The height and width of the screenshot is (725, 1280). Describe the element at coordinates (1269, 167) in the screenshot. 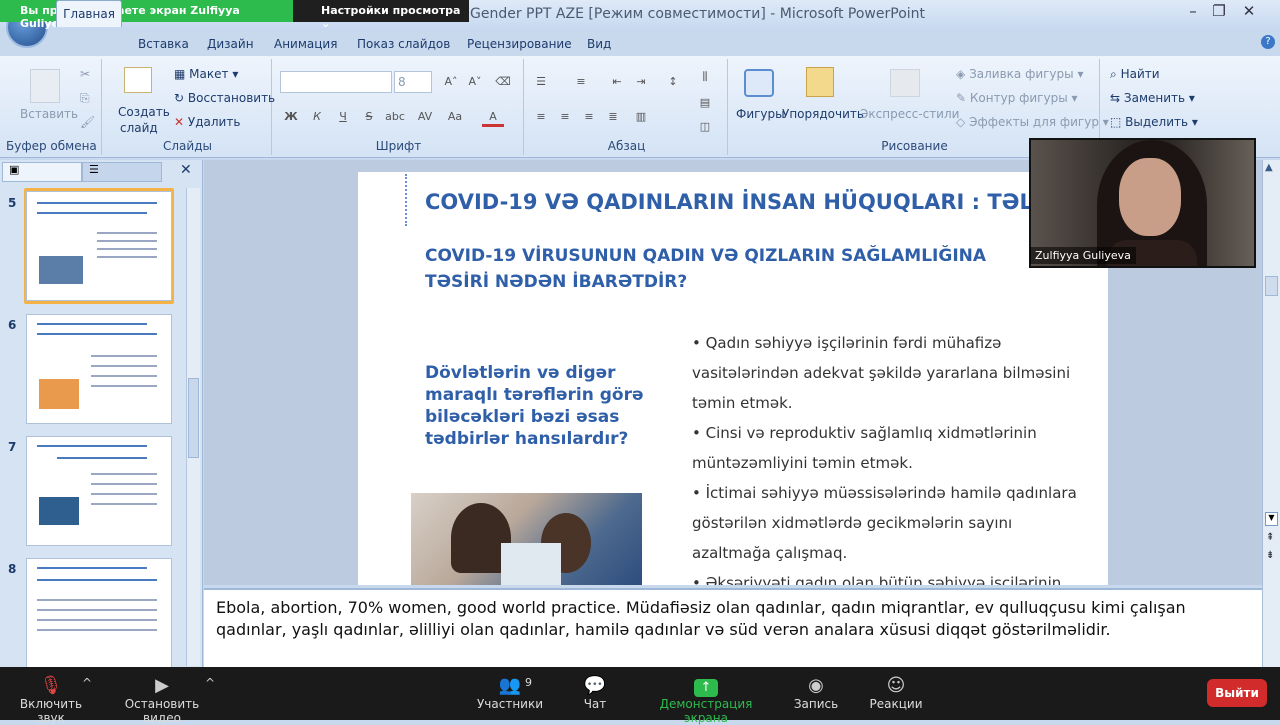

I see `scroll-up-icon: ▲` at that location.